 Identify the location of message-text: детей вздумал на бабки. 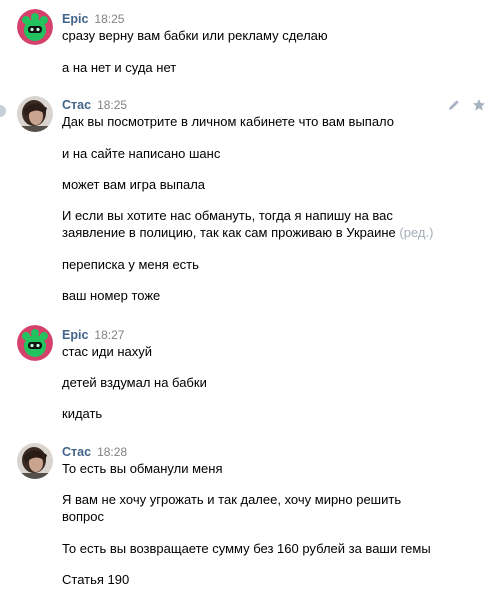
(134, 382).